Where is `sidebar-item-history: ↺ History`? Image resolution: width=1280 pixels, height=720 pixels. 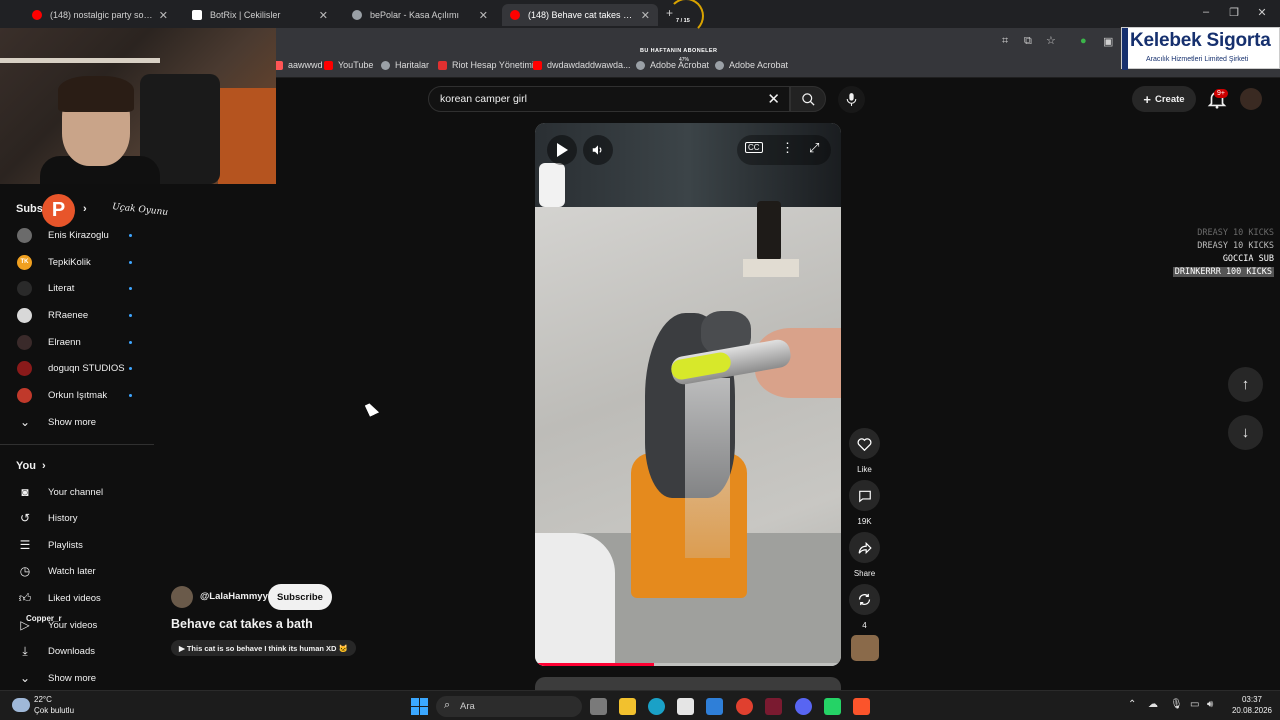 sidebar-item-history: ↺ History is located at coordinates (77, 518).